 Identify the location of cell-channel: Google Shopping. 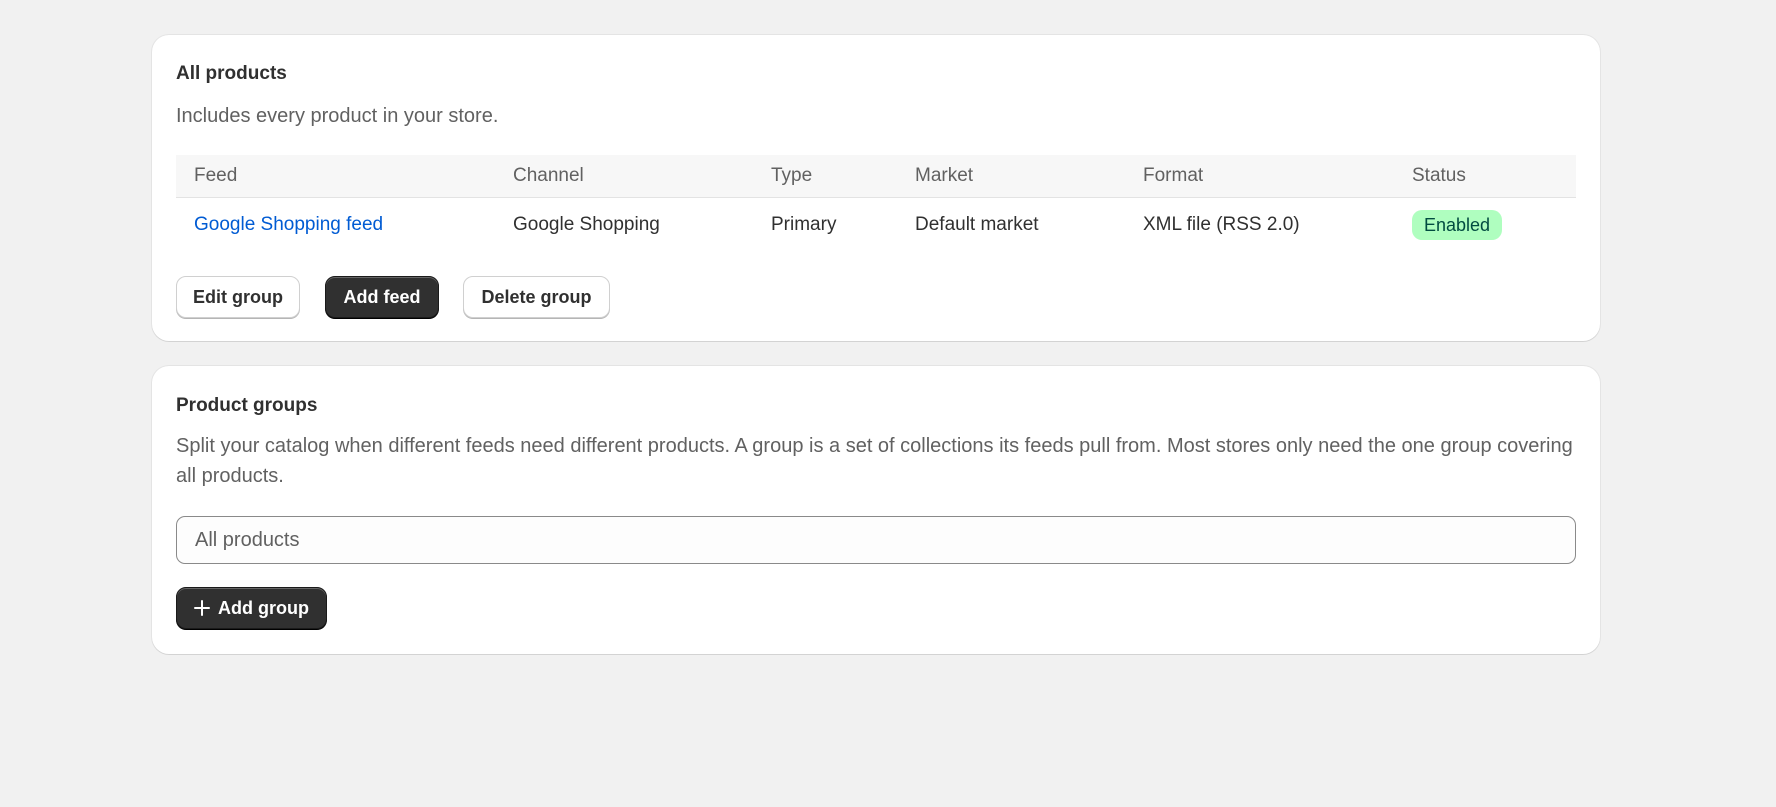
(586, 224).